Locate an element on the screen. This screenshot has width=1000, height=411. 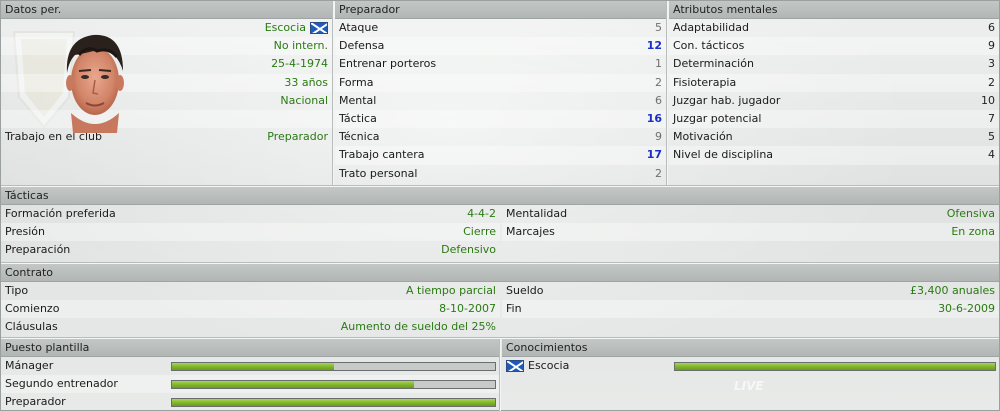
coach-attribute-row: Táctica 16 is located at coordinates (500, 119).